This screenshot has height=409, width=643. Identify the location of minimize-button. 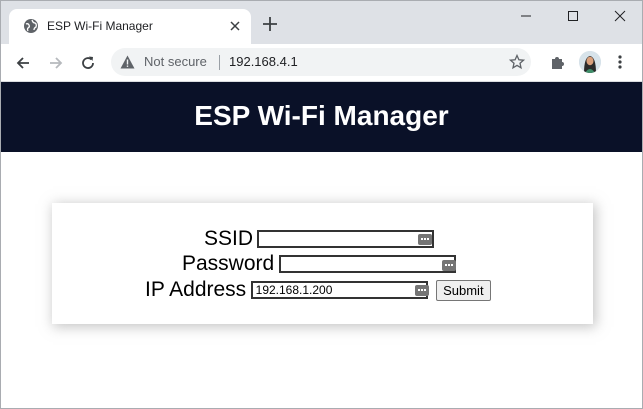
(526, 16).